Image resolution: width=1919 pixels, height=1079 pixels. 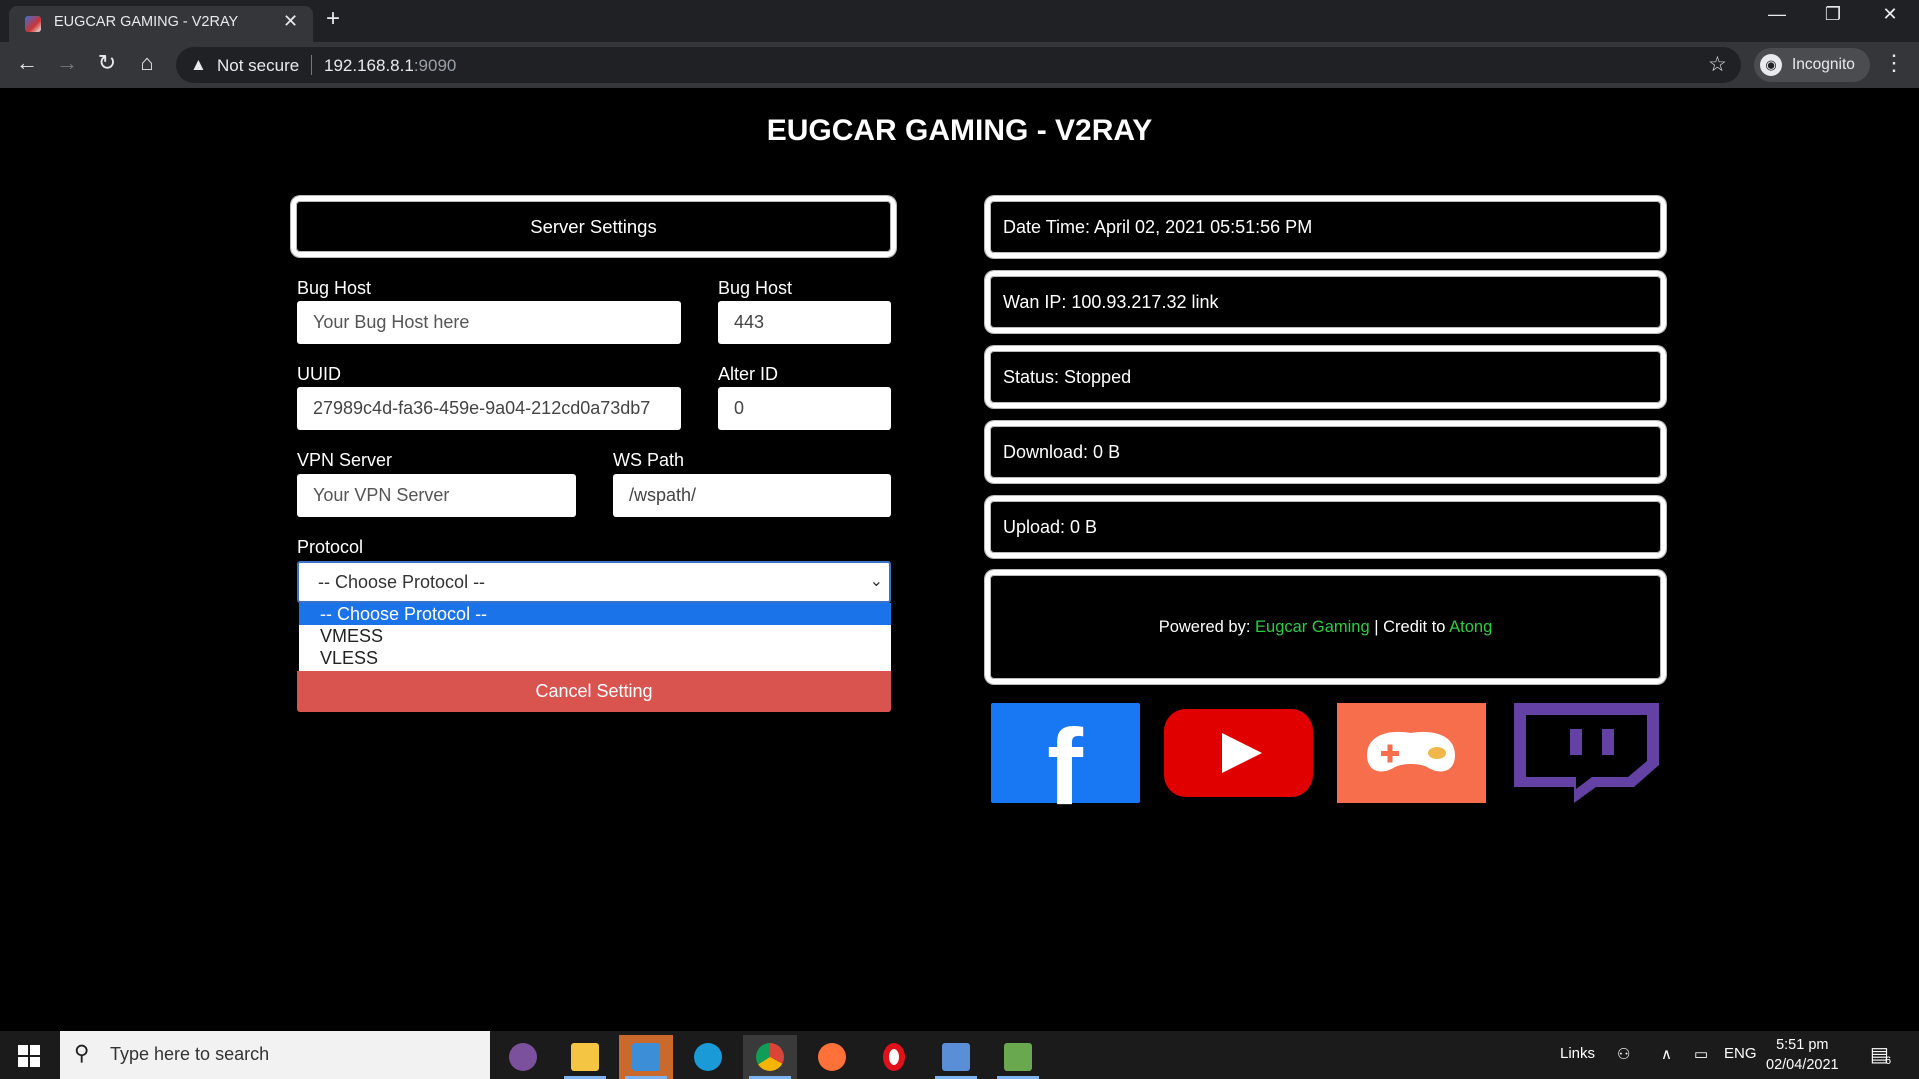 I want to click on chrome-icon, so click(x=770, y=1057).